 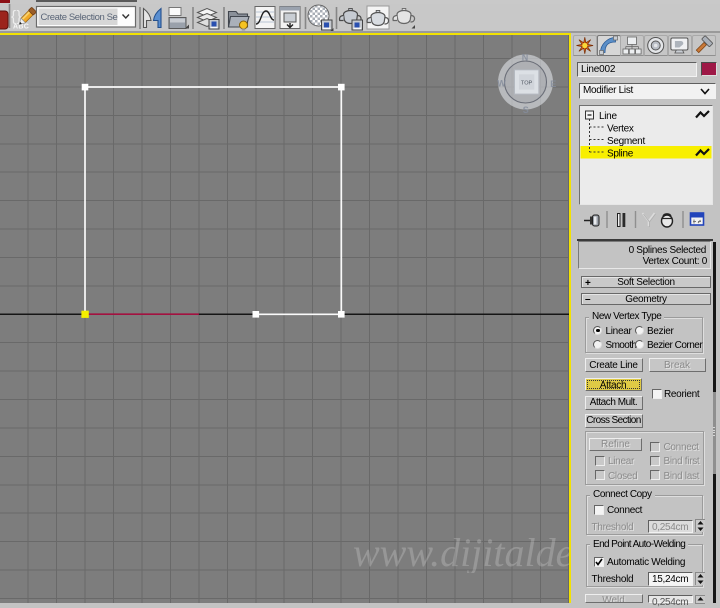 I want to click on svg-text: Create Selection Se, so click(x=79, y=17).